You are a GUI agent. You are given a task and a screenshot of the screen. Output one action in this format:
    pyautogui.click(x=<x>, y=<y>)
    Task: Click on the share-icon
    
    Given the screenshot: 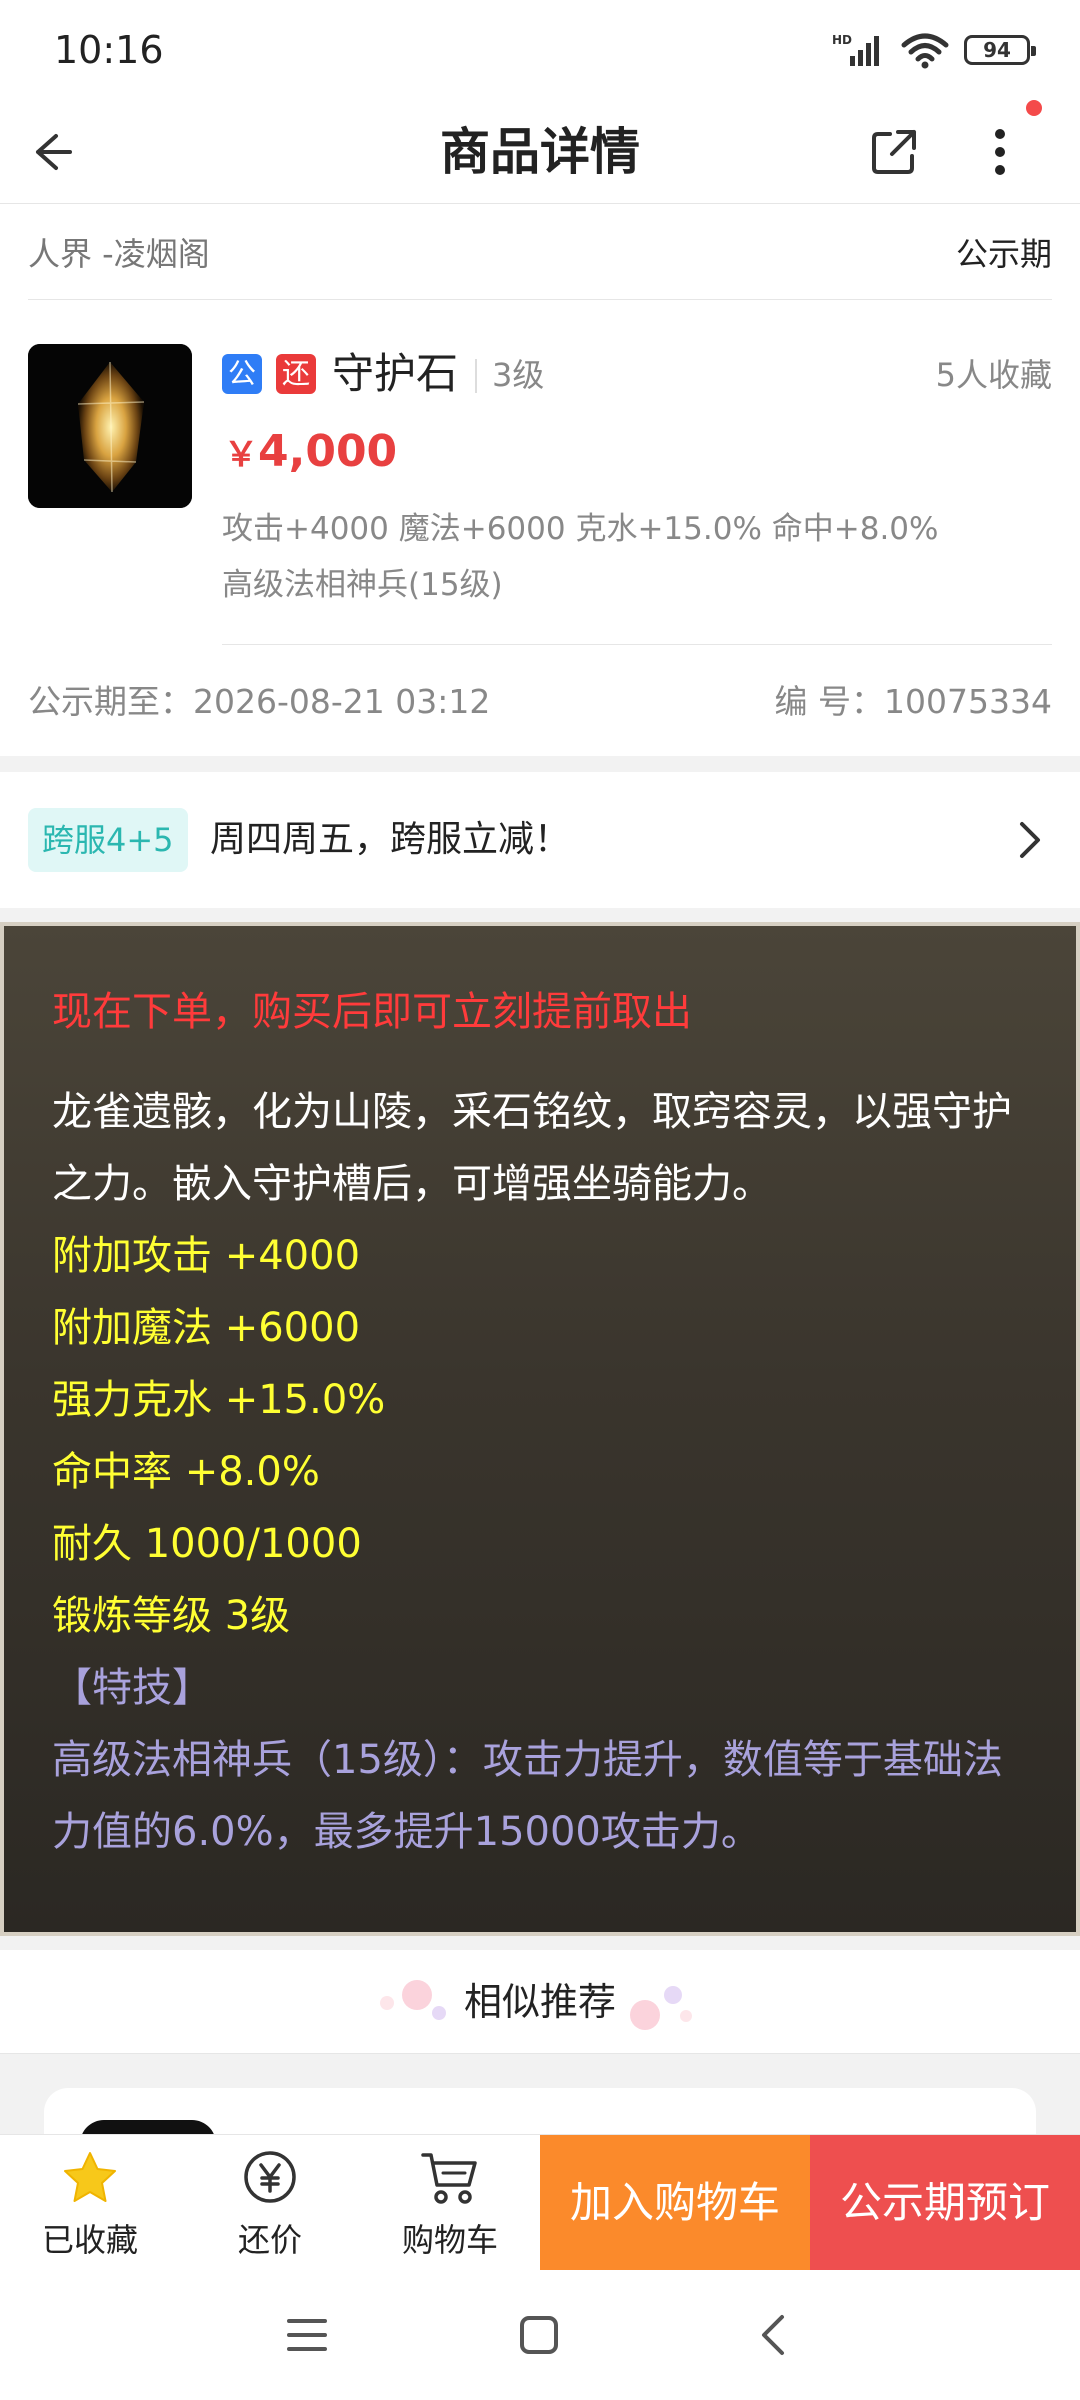 What is the action you would take?
    pyautogui.click(x=894, y=152)
    